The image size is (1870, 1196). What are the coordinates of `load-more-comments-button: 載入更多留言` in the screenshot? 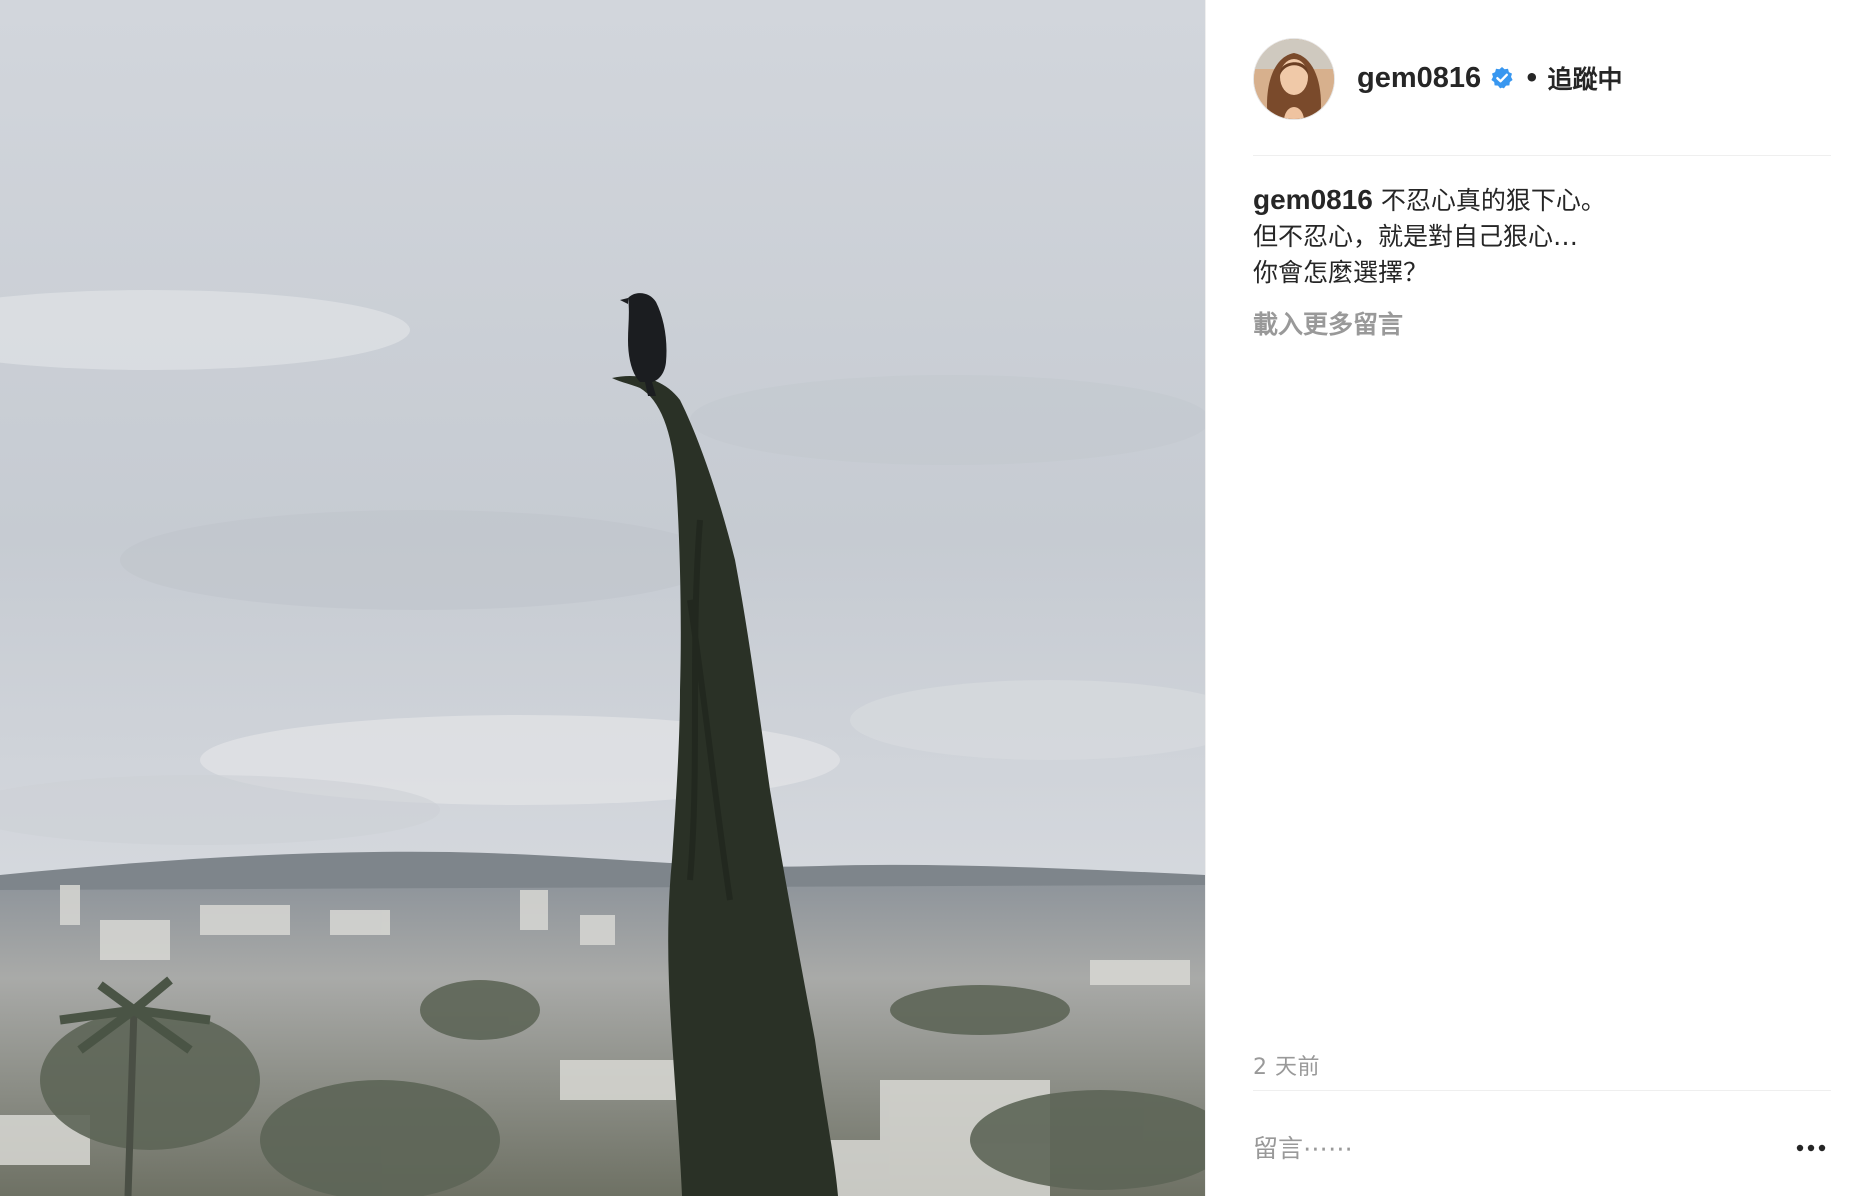 It's located at (1328, 323).